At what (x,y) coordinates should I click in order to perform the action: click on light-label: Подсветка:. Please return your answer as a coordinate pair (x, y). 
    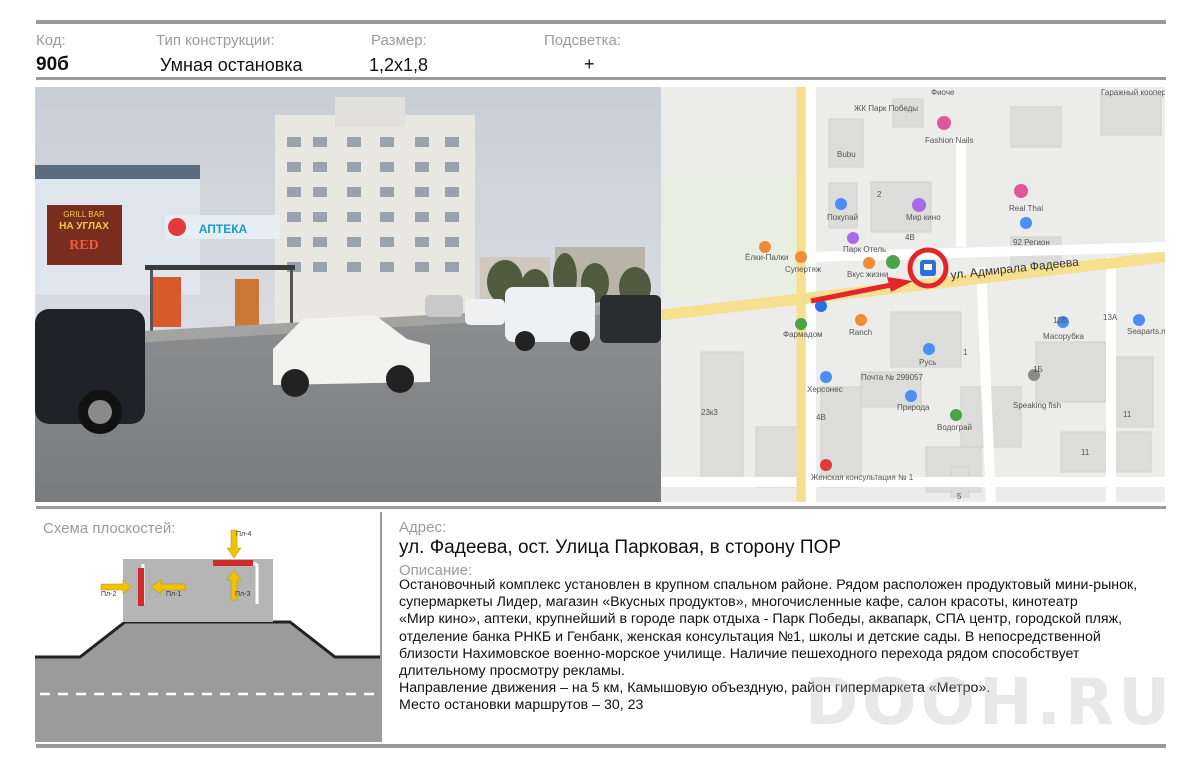
    Looking at the image, I should click on (582, 40).